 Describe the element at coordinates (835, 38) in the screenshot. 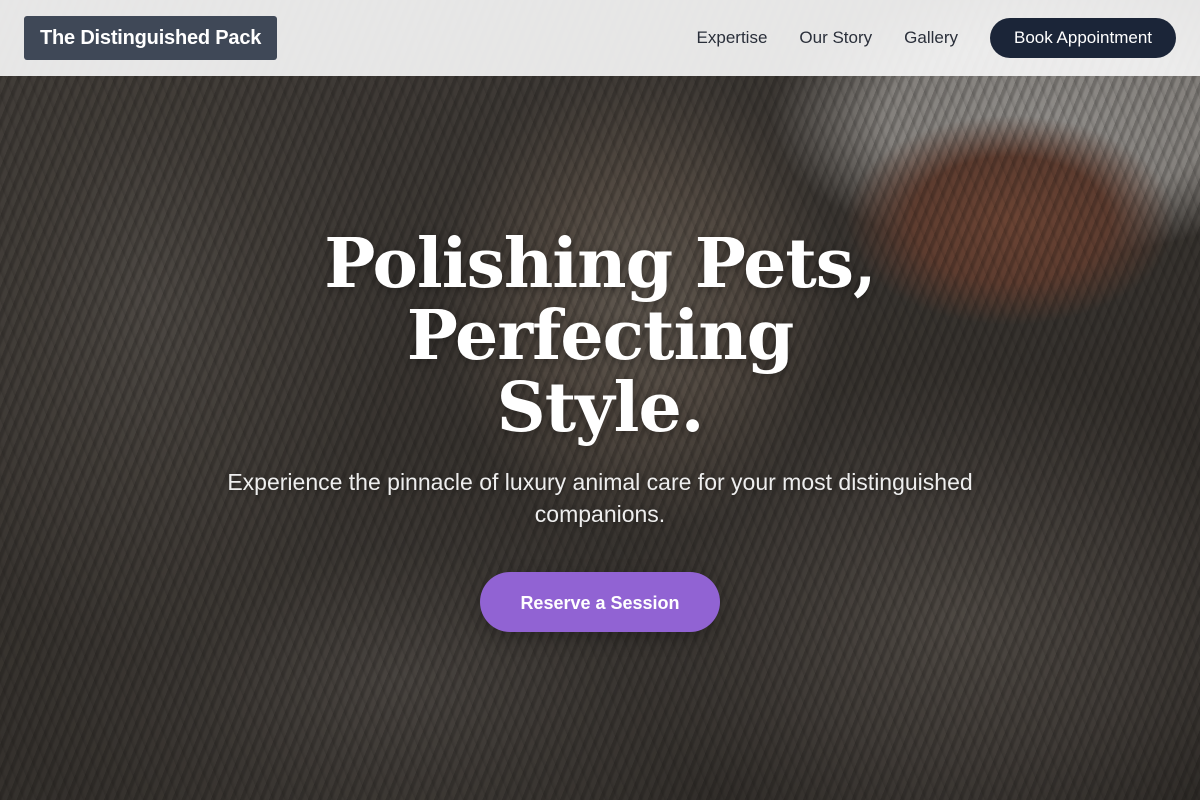

I see `nav-link-our-story: Our Story` at that location.